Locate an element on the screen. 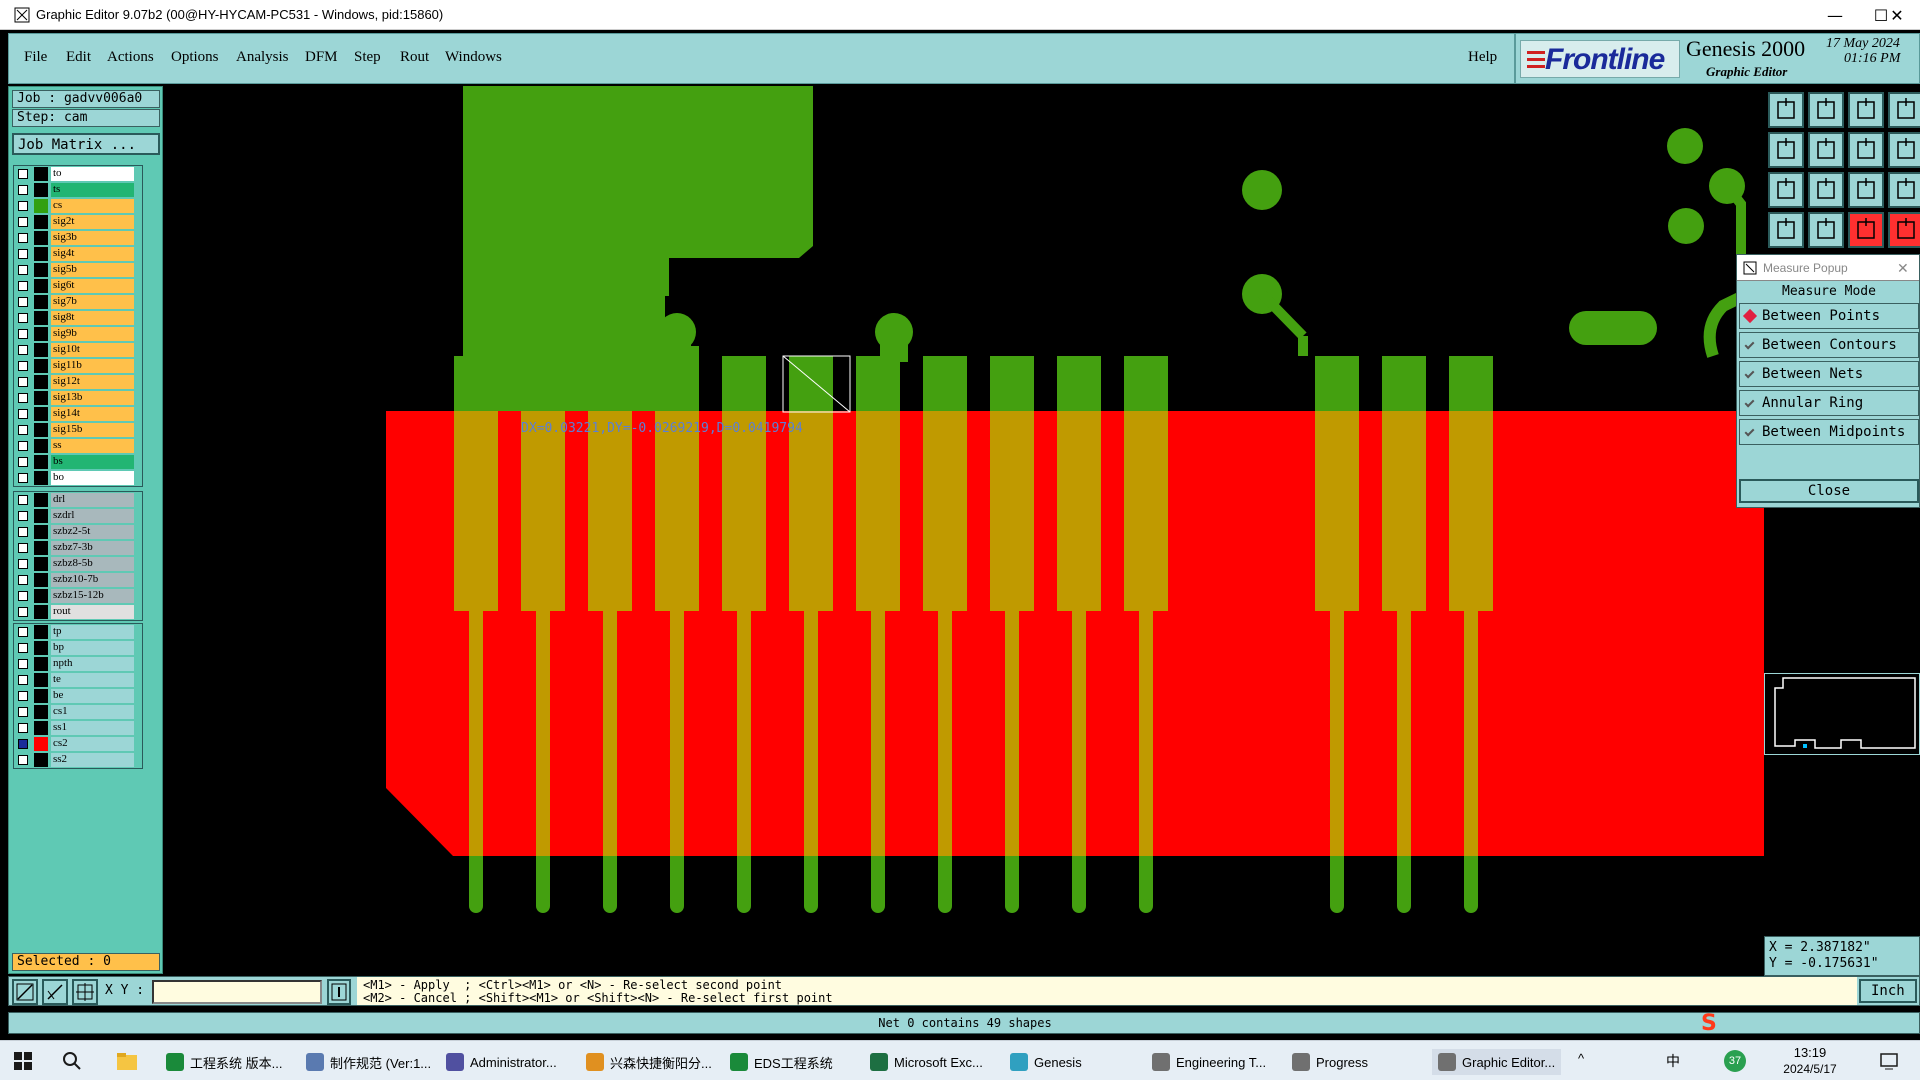 The height and width of the screenshot is (1080, 1920). layer-row-szbz15-12b: szbz15-12b is located at coordinates (78, 596).